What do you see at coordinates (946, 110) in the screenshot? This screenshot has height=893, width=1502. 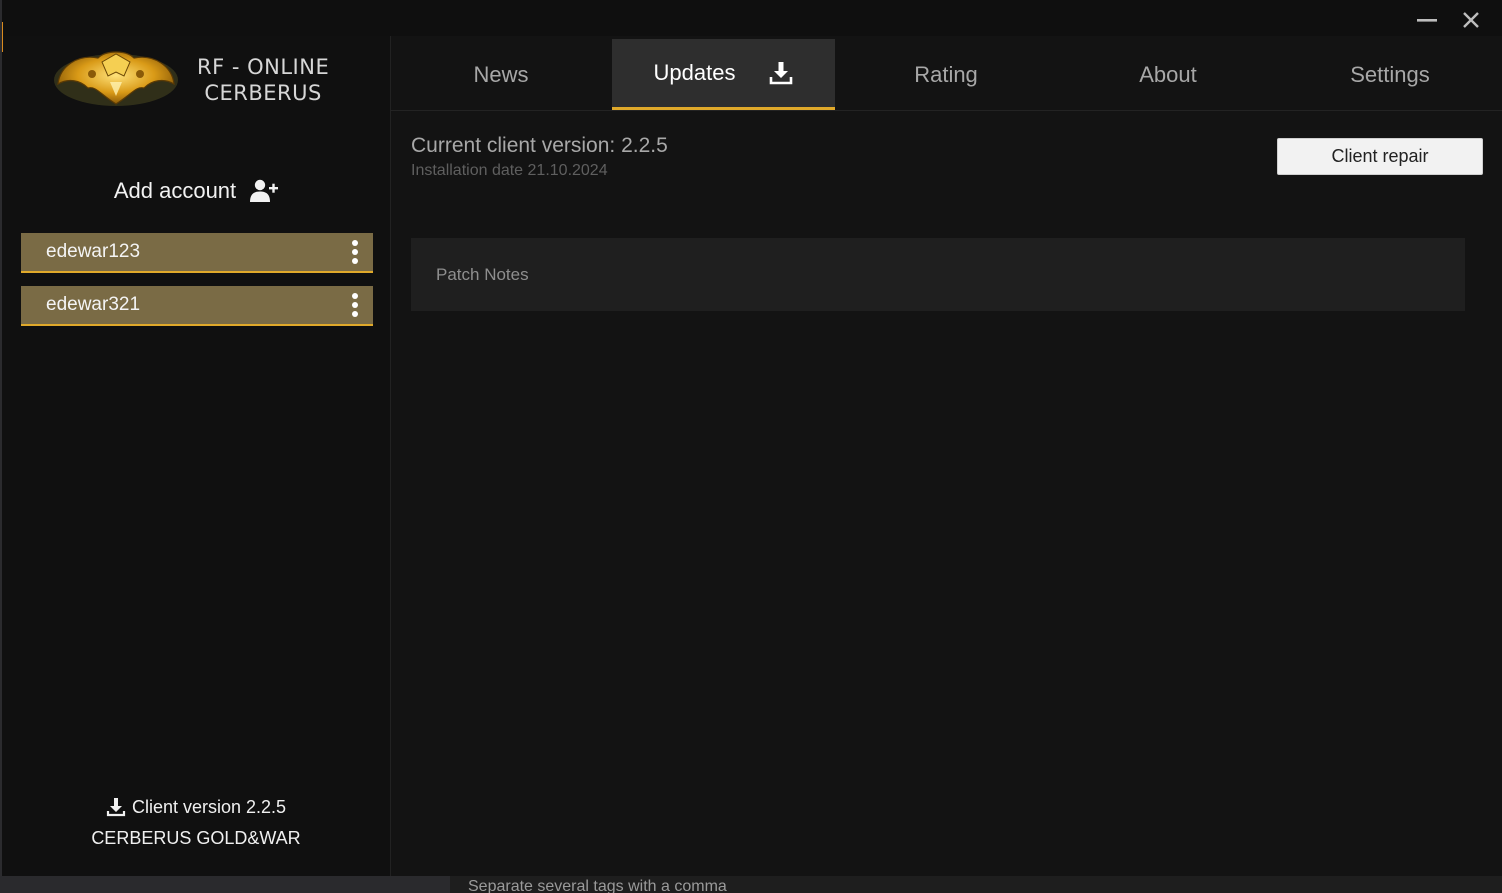 I see `tabs-divider` at bounding box center [946, 110].